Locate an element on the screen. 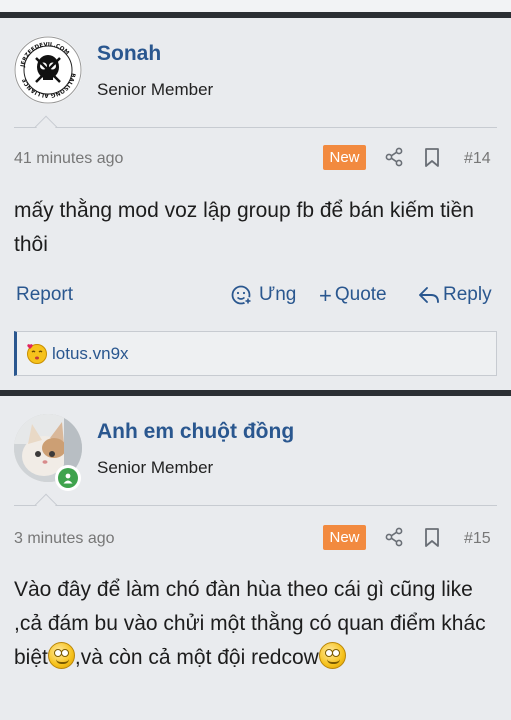 The height and width of the screenshot is (720, 511). post-time: 3 minutes ago is located at coordinates (64, 539).